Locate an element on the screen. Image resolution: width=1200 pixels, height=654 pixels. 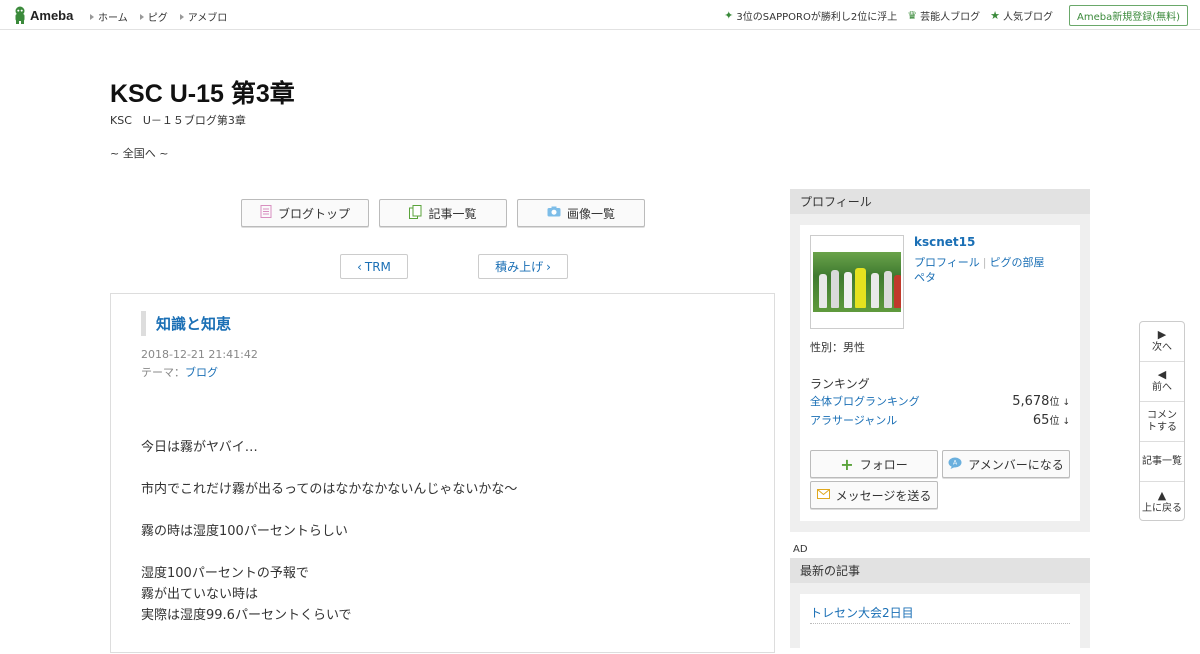
nav-home: ホーム is located at coordinates (109, 16).